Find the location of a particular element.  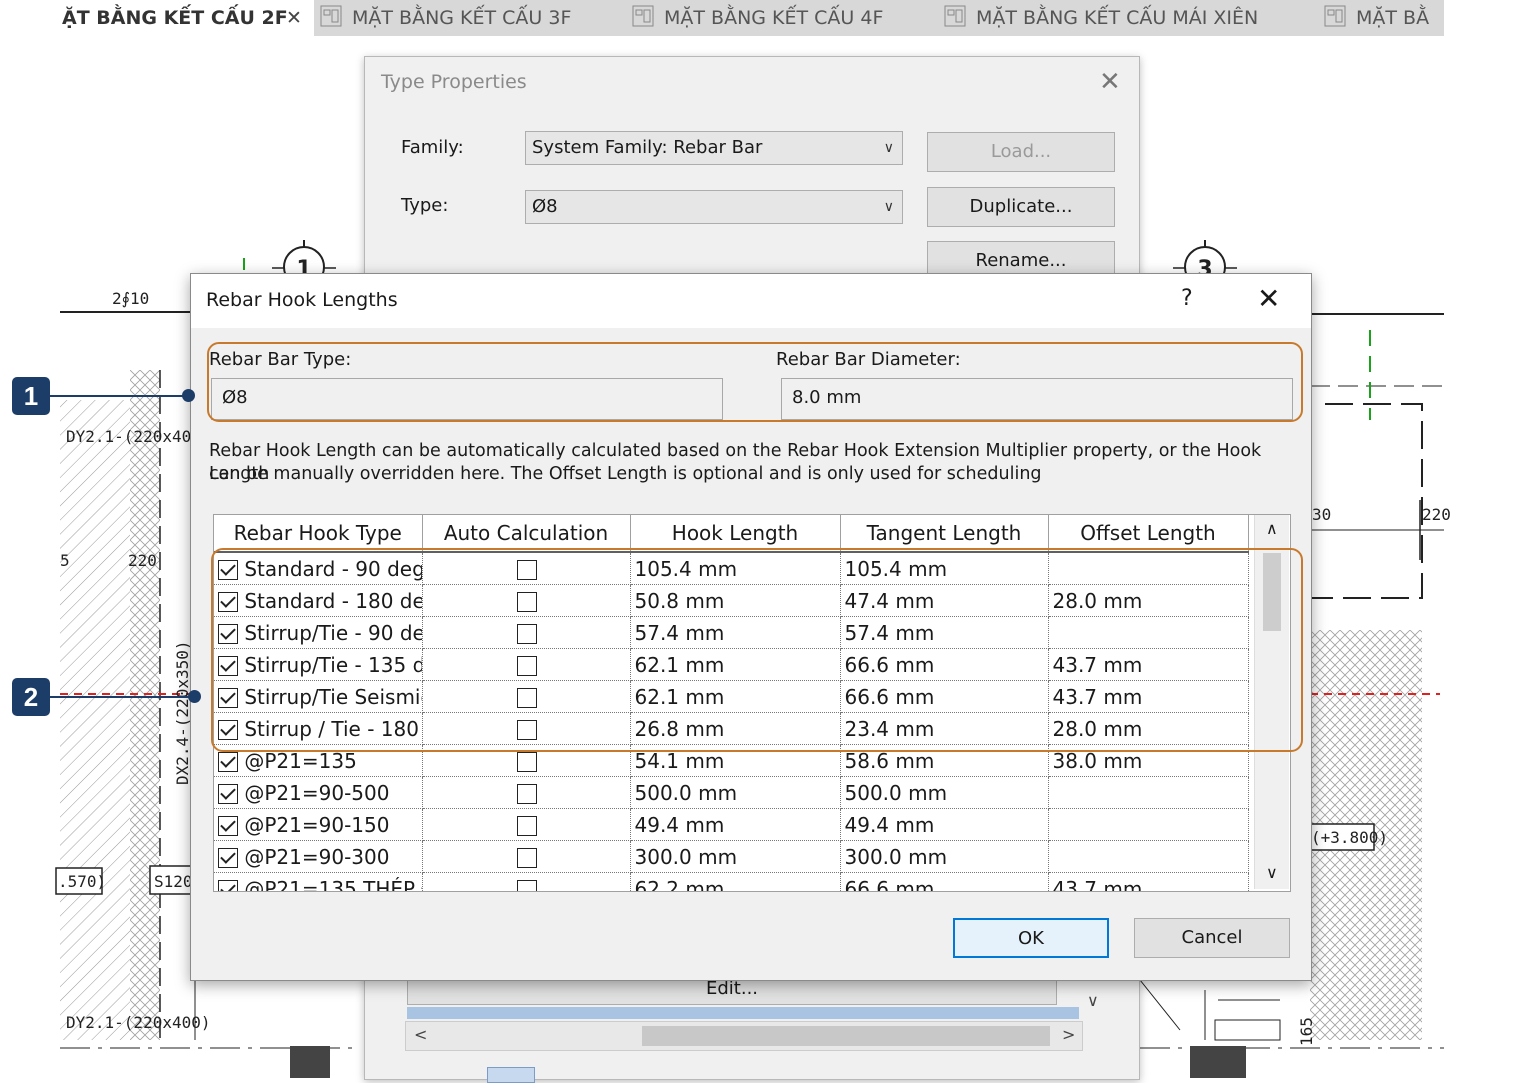

hook-row: @P21=90-150 49.4 mm 49.4 mm is located at coordinates (731, 824).